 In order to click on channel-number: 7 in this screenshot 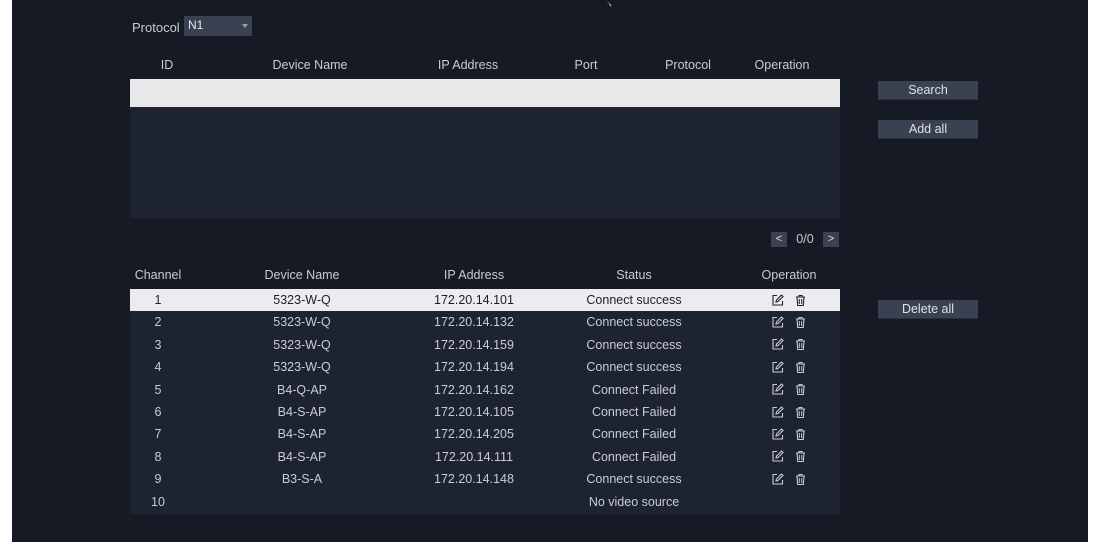, I will do `click(158, 434)`.